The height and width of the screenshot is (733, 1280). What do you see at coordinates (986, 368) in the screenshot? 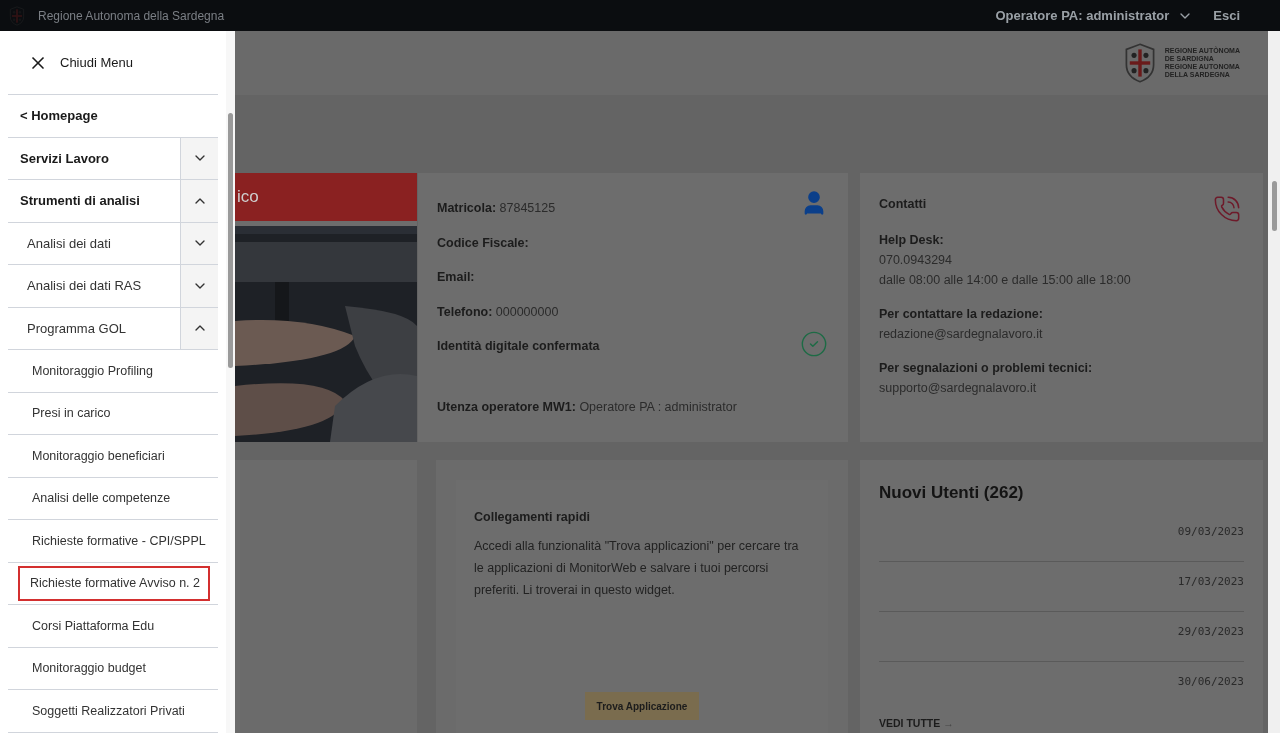
I see `contact-label: Per segnalazioni o problemi tecnici:` at bounding box center [986, 368].